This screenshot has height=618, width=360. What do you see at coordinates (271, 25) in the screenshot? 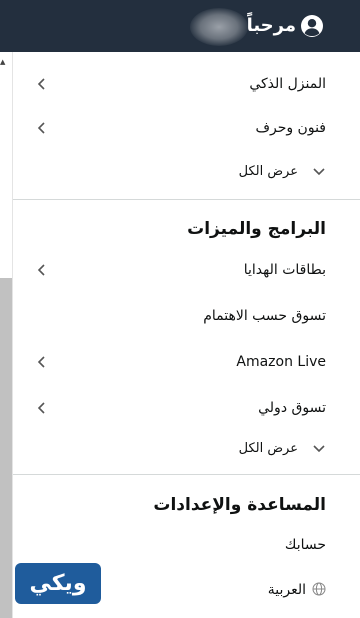
I see `greeting-text: مرحباً` at bounding box center [271, 25].